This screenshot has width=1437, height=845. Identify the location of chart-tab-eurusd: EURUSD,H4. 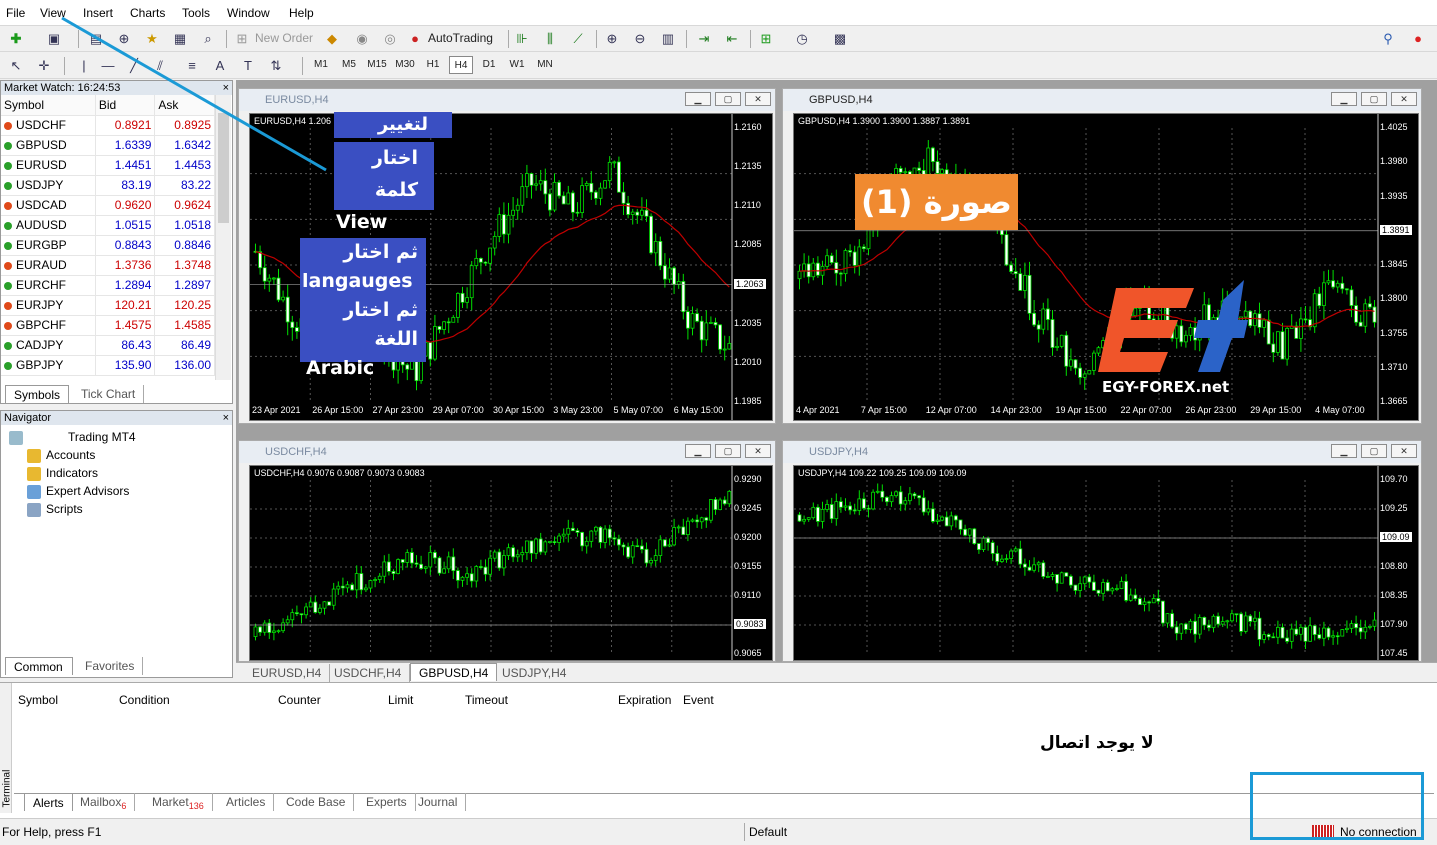
(287, 673).